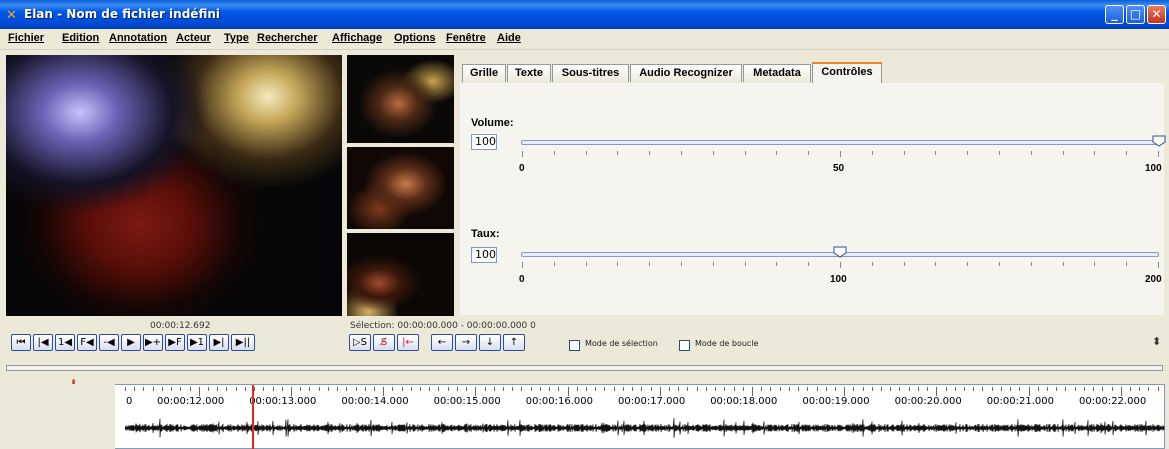 The height and width of the screenshot is (449, 1169). I want to click on expand-collapse-icon: ⬍, so click(1156, 341).